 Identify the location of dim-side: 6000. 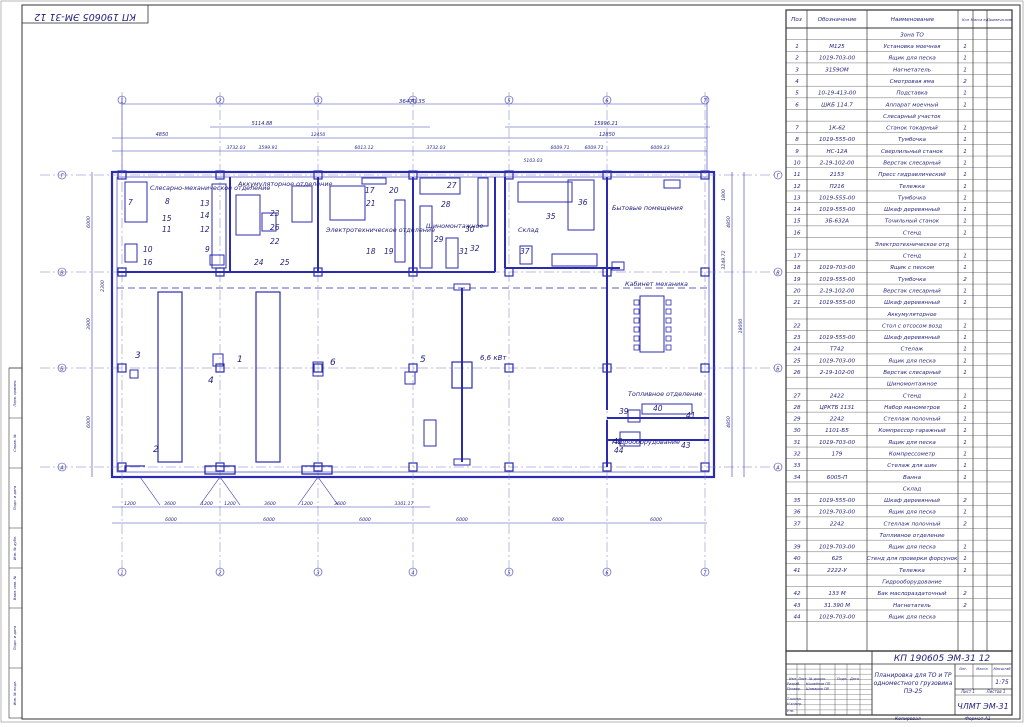
(89, 422).